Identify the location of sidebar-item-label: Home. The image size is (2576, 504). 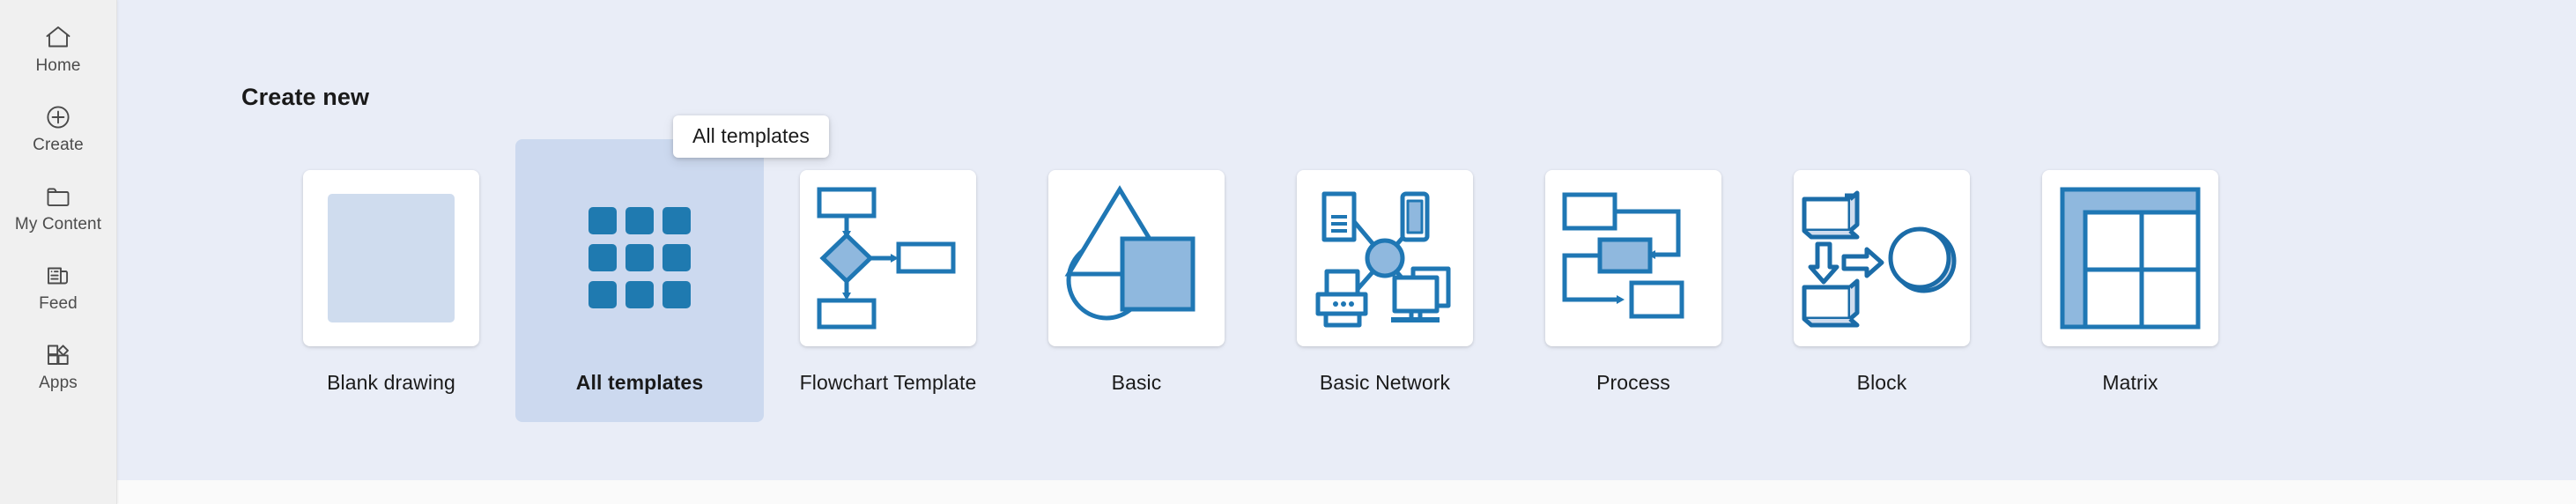
(58, 65).